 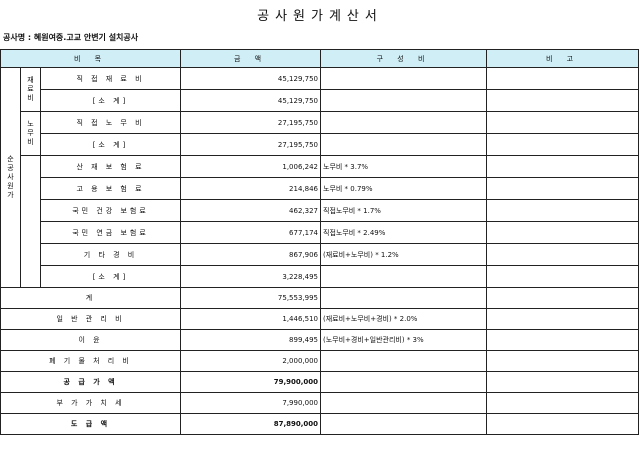 I want to click on row-amount: 462,327, so click(x=250, y=210).